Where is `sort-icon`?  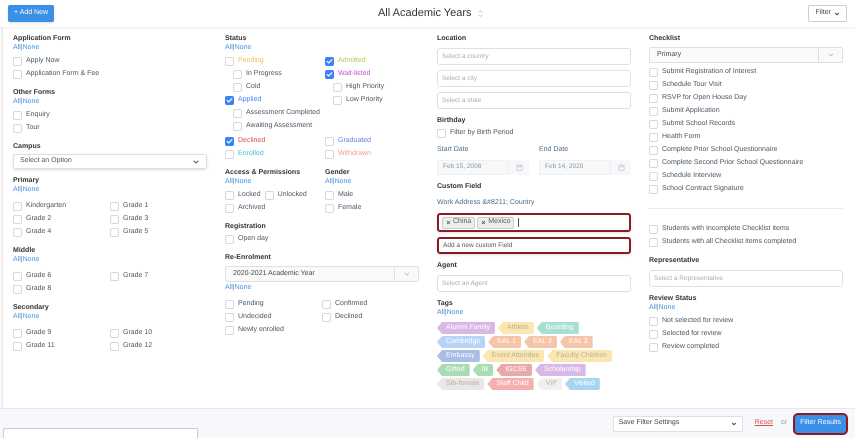 sort-icon is located at coordinates (480, 13).